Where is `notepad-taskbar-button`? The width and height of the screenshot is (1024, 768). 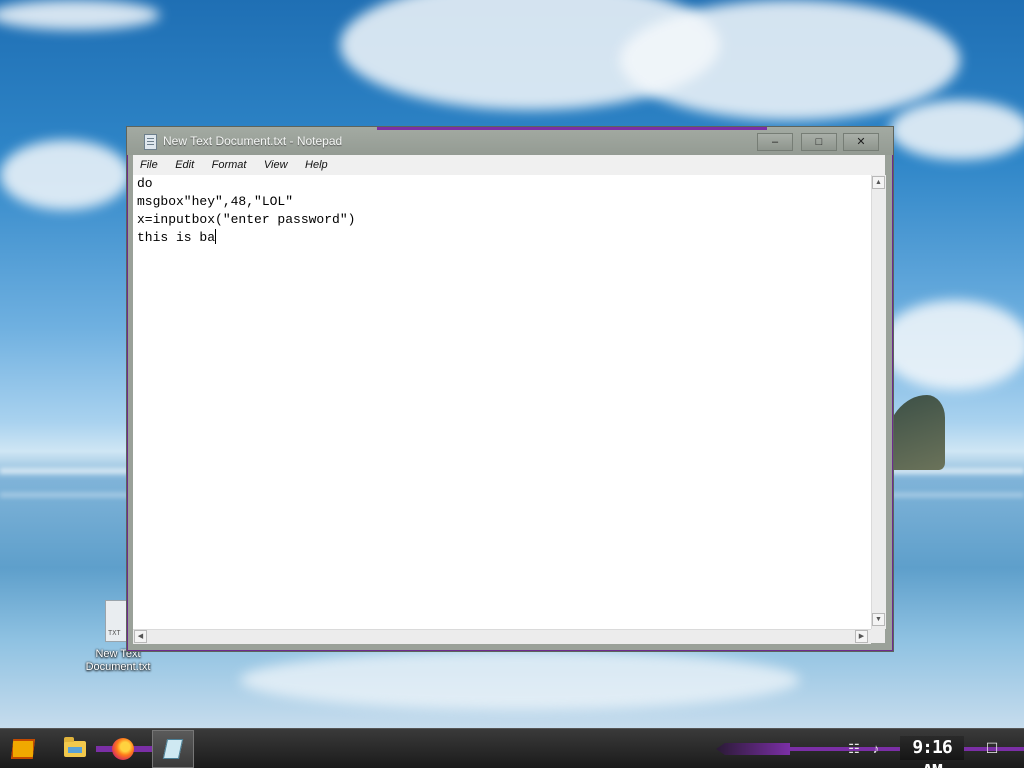 notepad-taskbar-button is located at coordinates (173, 749).